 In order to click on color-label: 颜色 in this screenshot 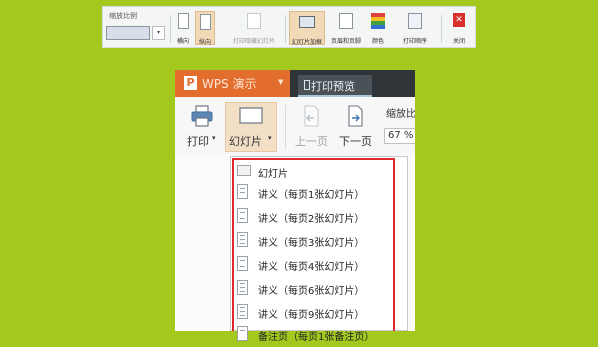, I will do `click(377, 41)`.